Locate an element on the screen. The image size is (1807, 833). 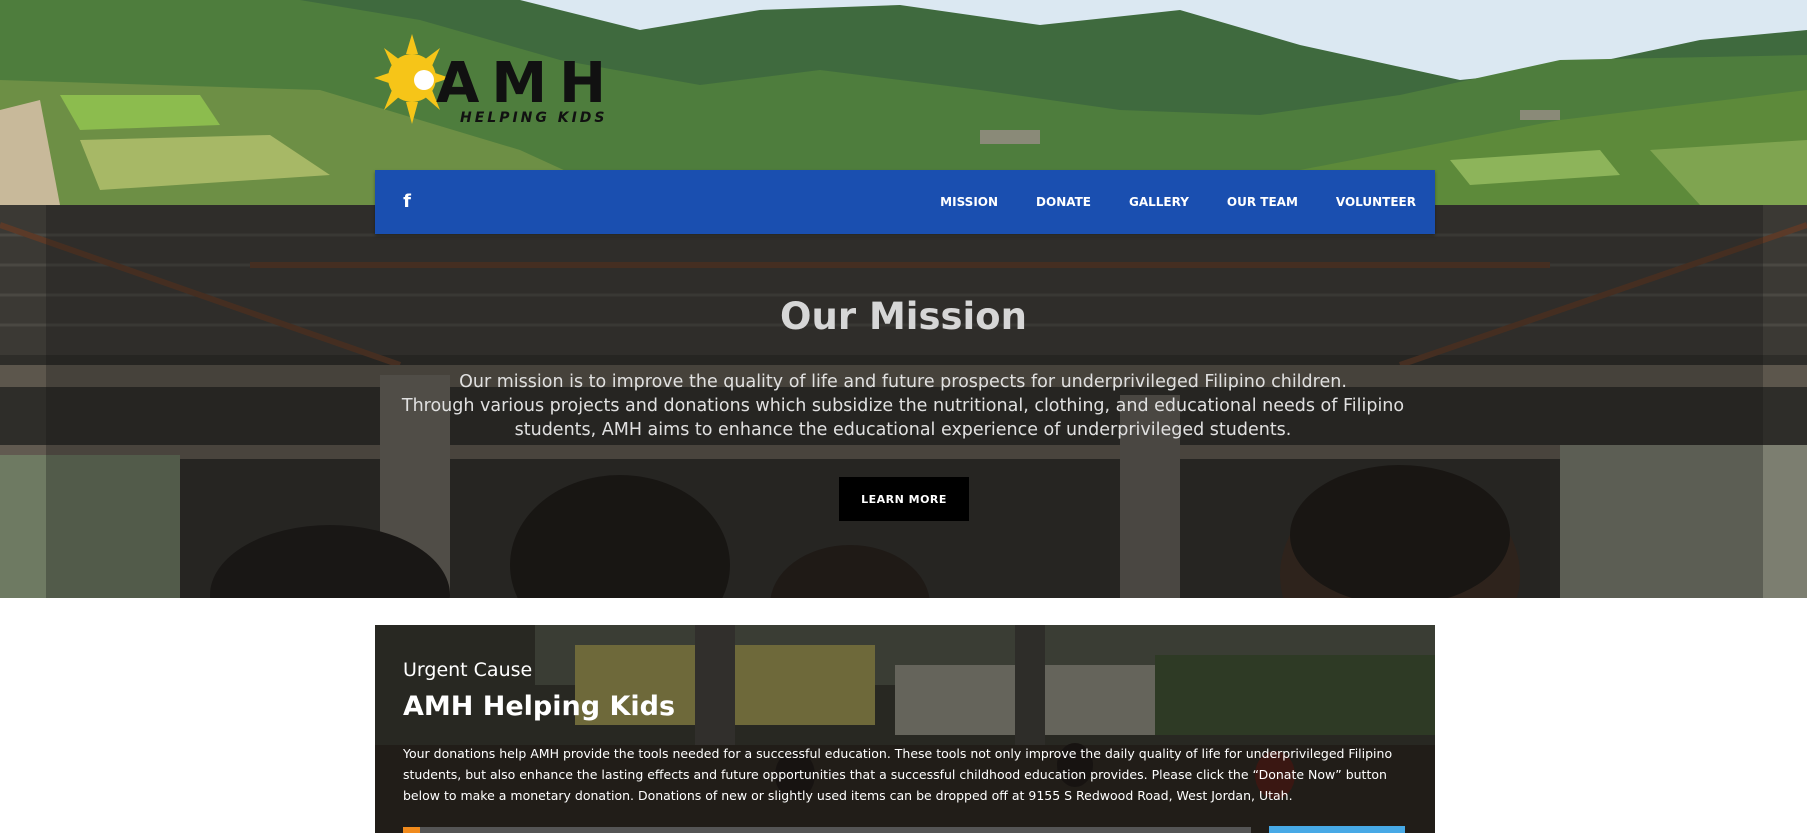
nav-item-donate: DONATE is located at coordinates (1063, 202).